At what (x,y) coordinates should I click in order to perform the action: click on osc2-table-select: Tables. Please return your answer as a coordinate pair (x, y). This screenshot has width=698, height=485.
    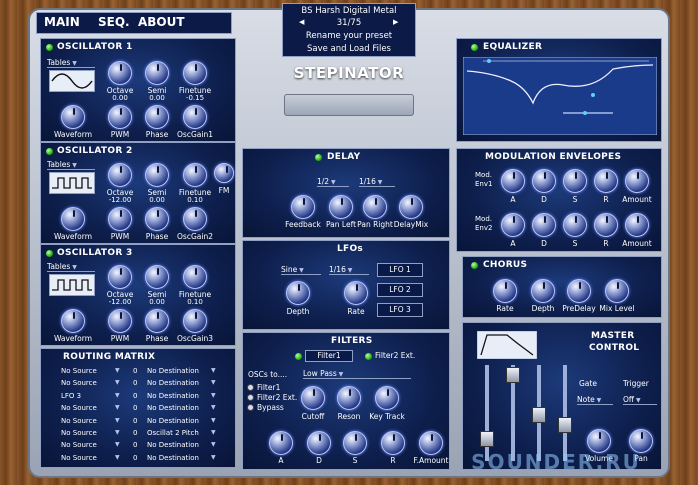
    Looking at the image, I should click on (71, 165).